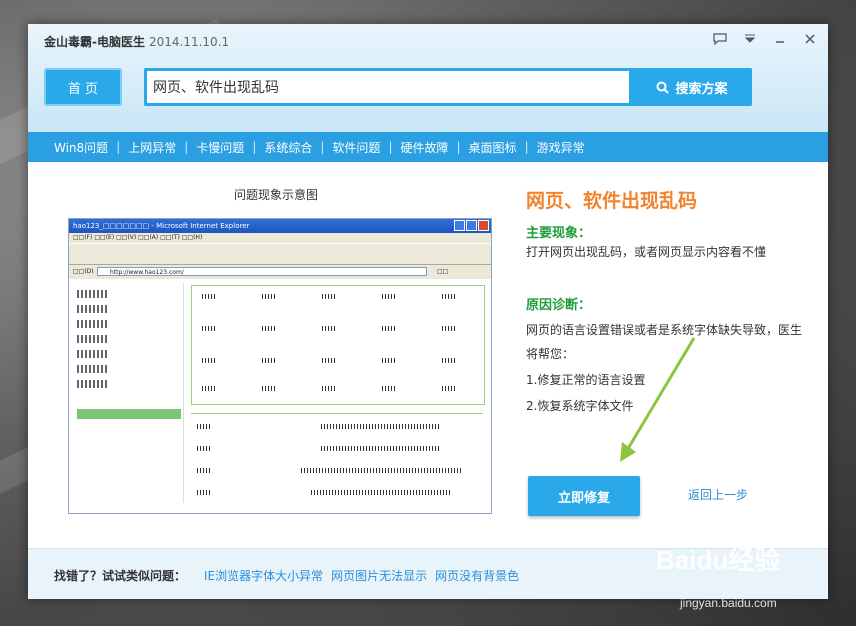  What do you see at coordinates (561, 147) in the screenshot?
I see `nav-item-game: 游戏异常` at bounding box center [561, 147].